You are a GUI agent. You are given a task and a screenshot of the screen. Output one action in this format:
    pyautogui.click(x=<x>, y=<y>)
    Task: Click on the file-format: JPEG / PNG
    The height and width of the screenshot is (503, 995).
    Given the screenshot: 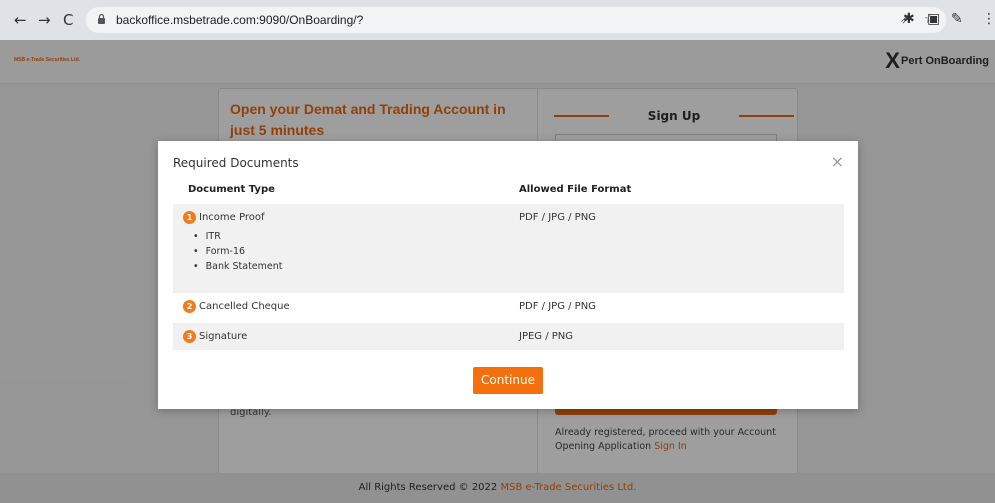 What is the action you would take?
    pyautogui.click(x=546, y=336)
    